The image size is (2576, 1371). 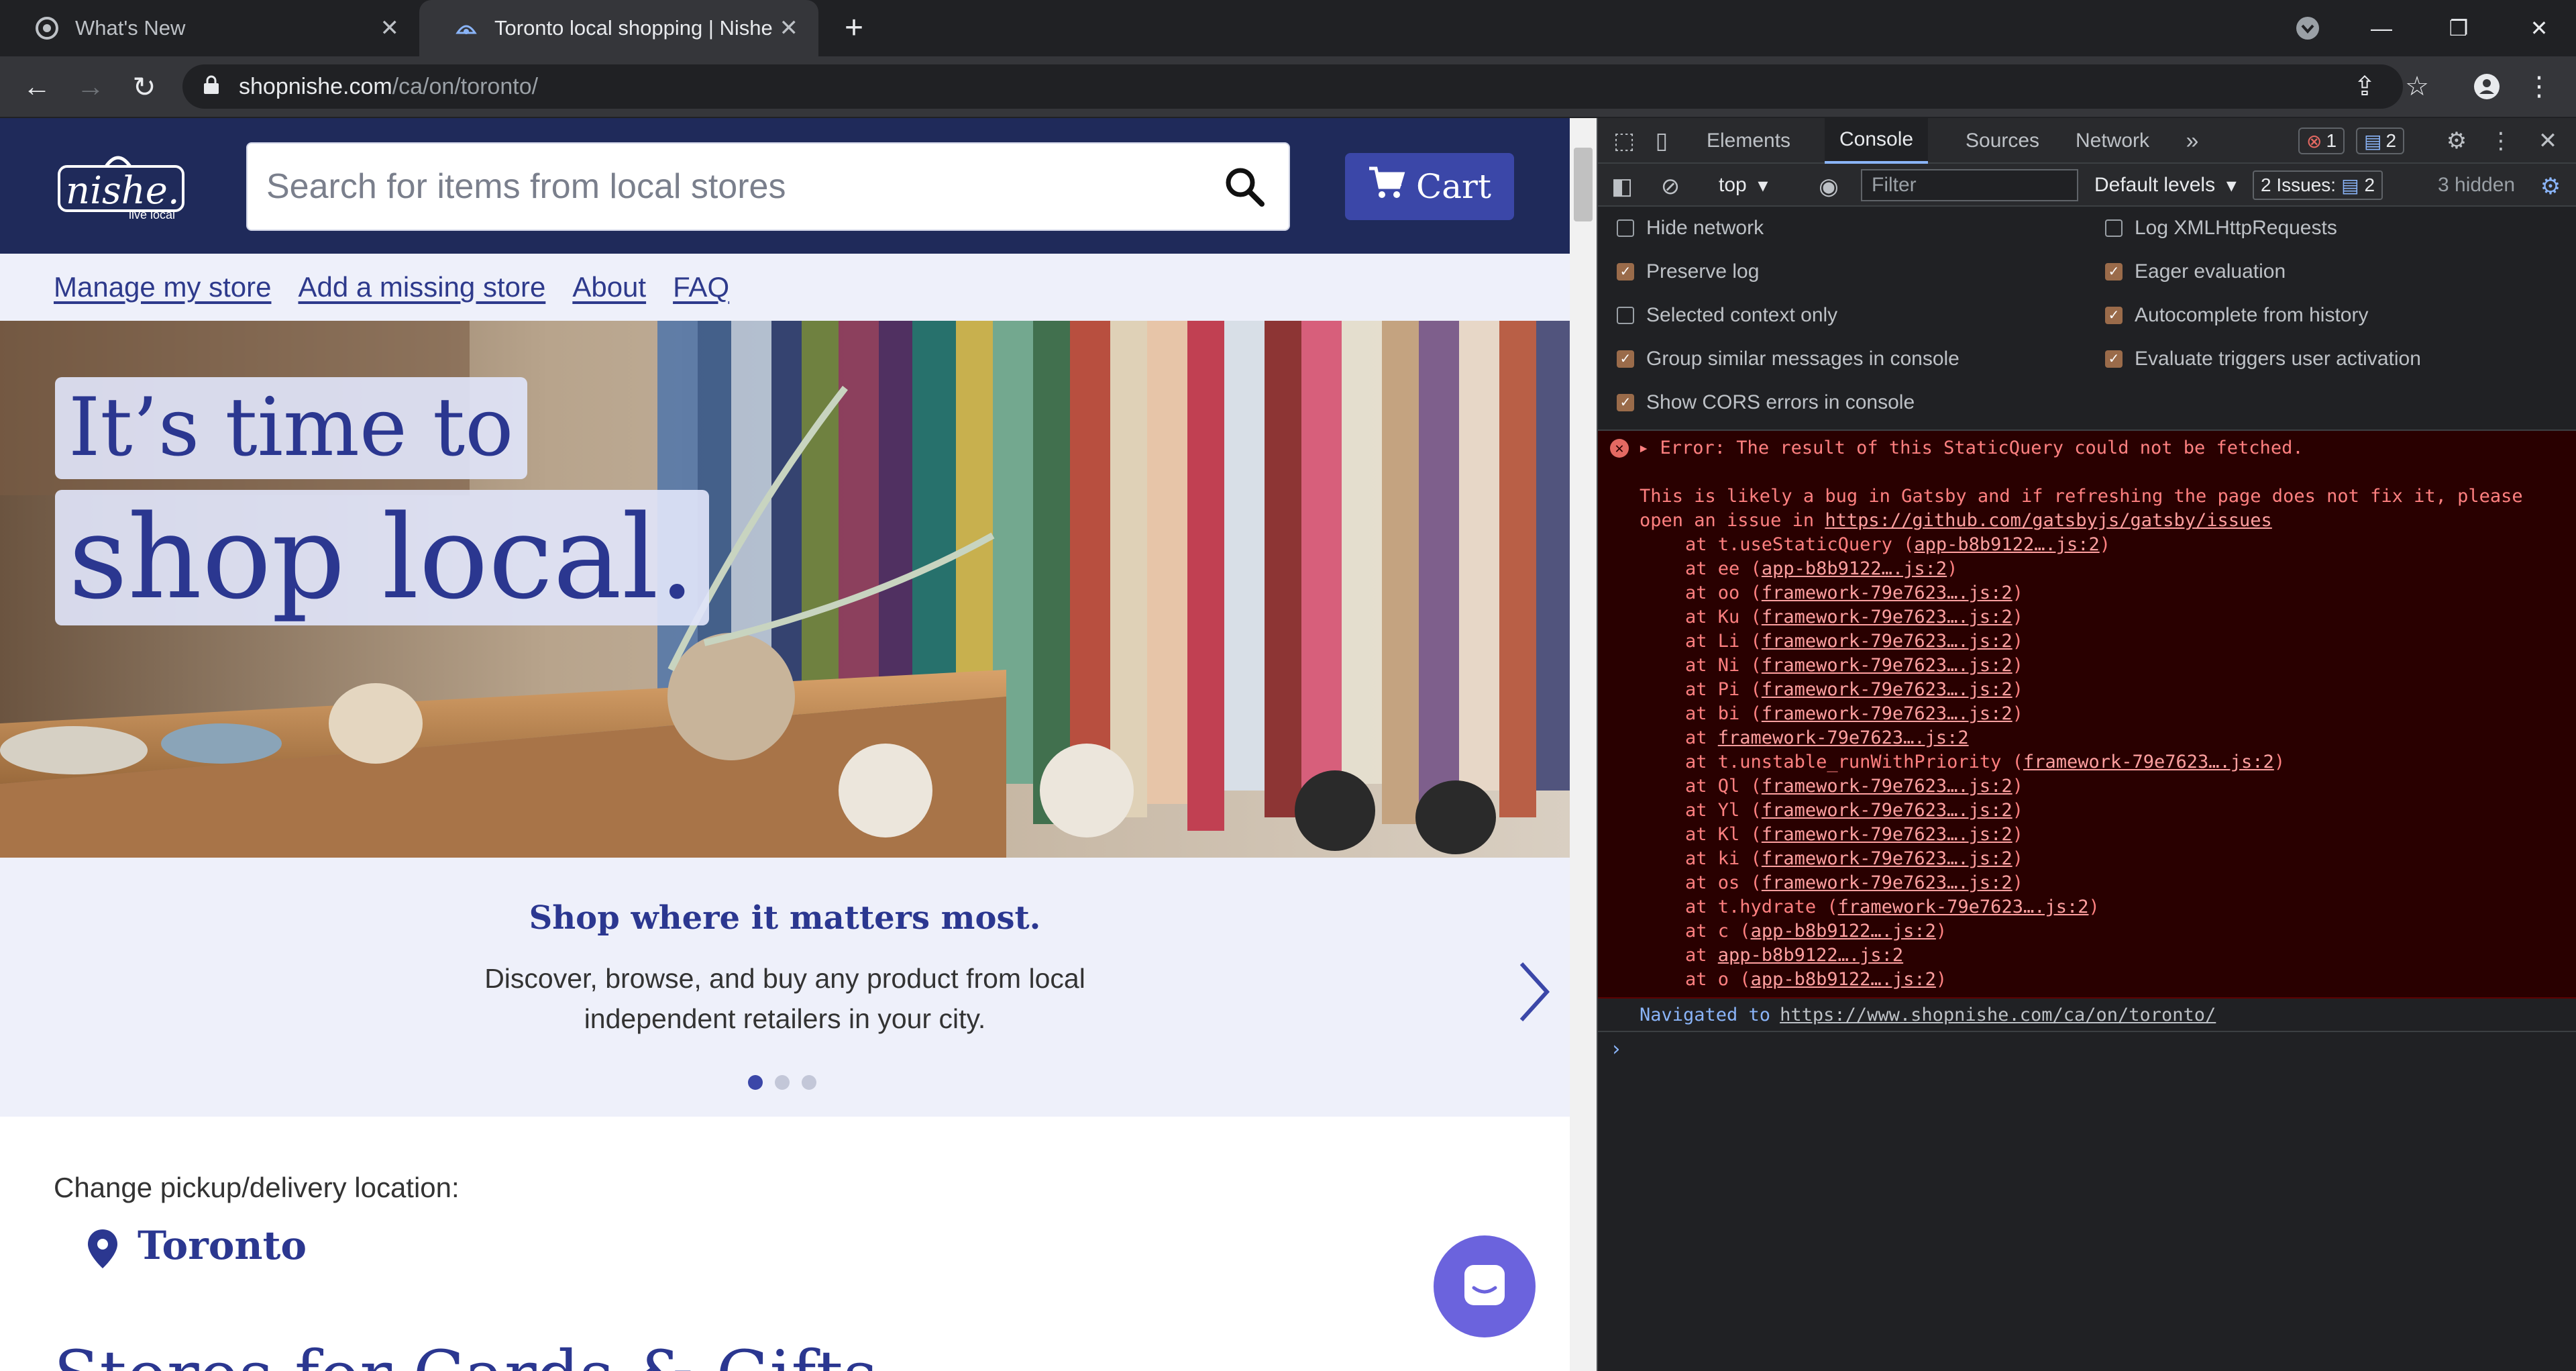 I want to click on console-settings-gear-icon: ⚙, so click(x=2550, y=186).